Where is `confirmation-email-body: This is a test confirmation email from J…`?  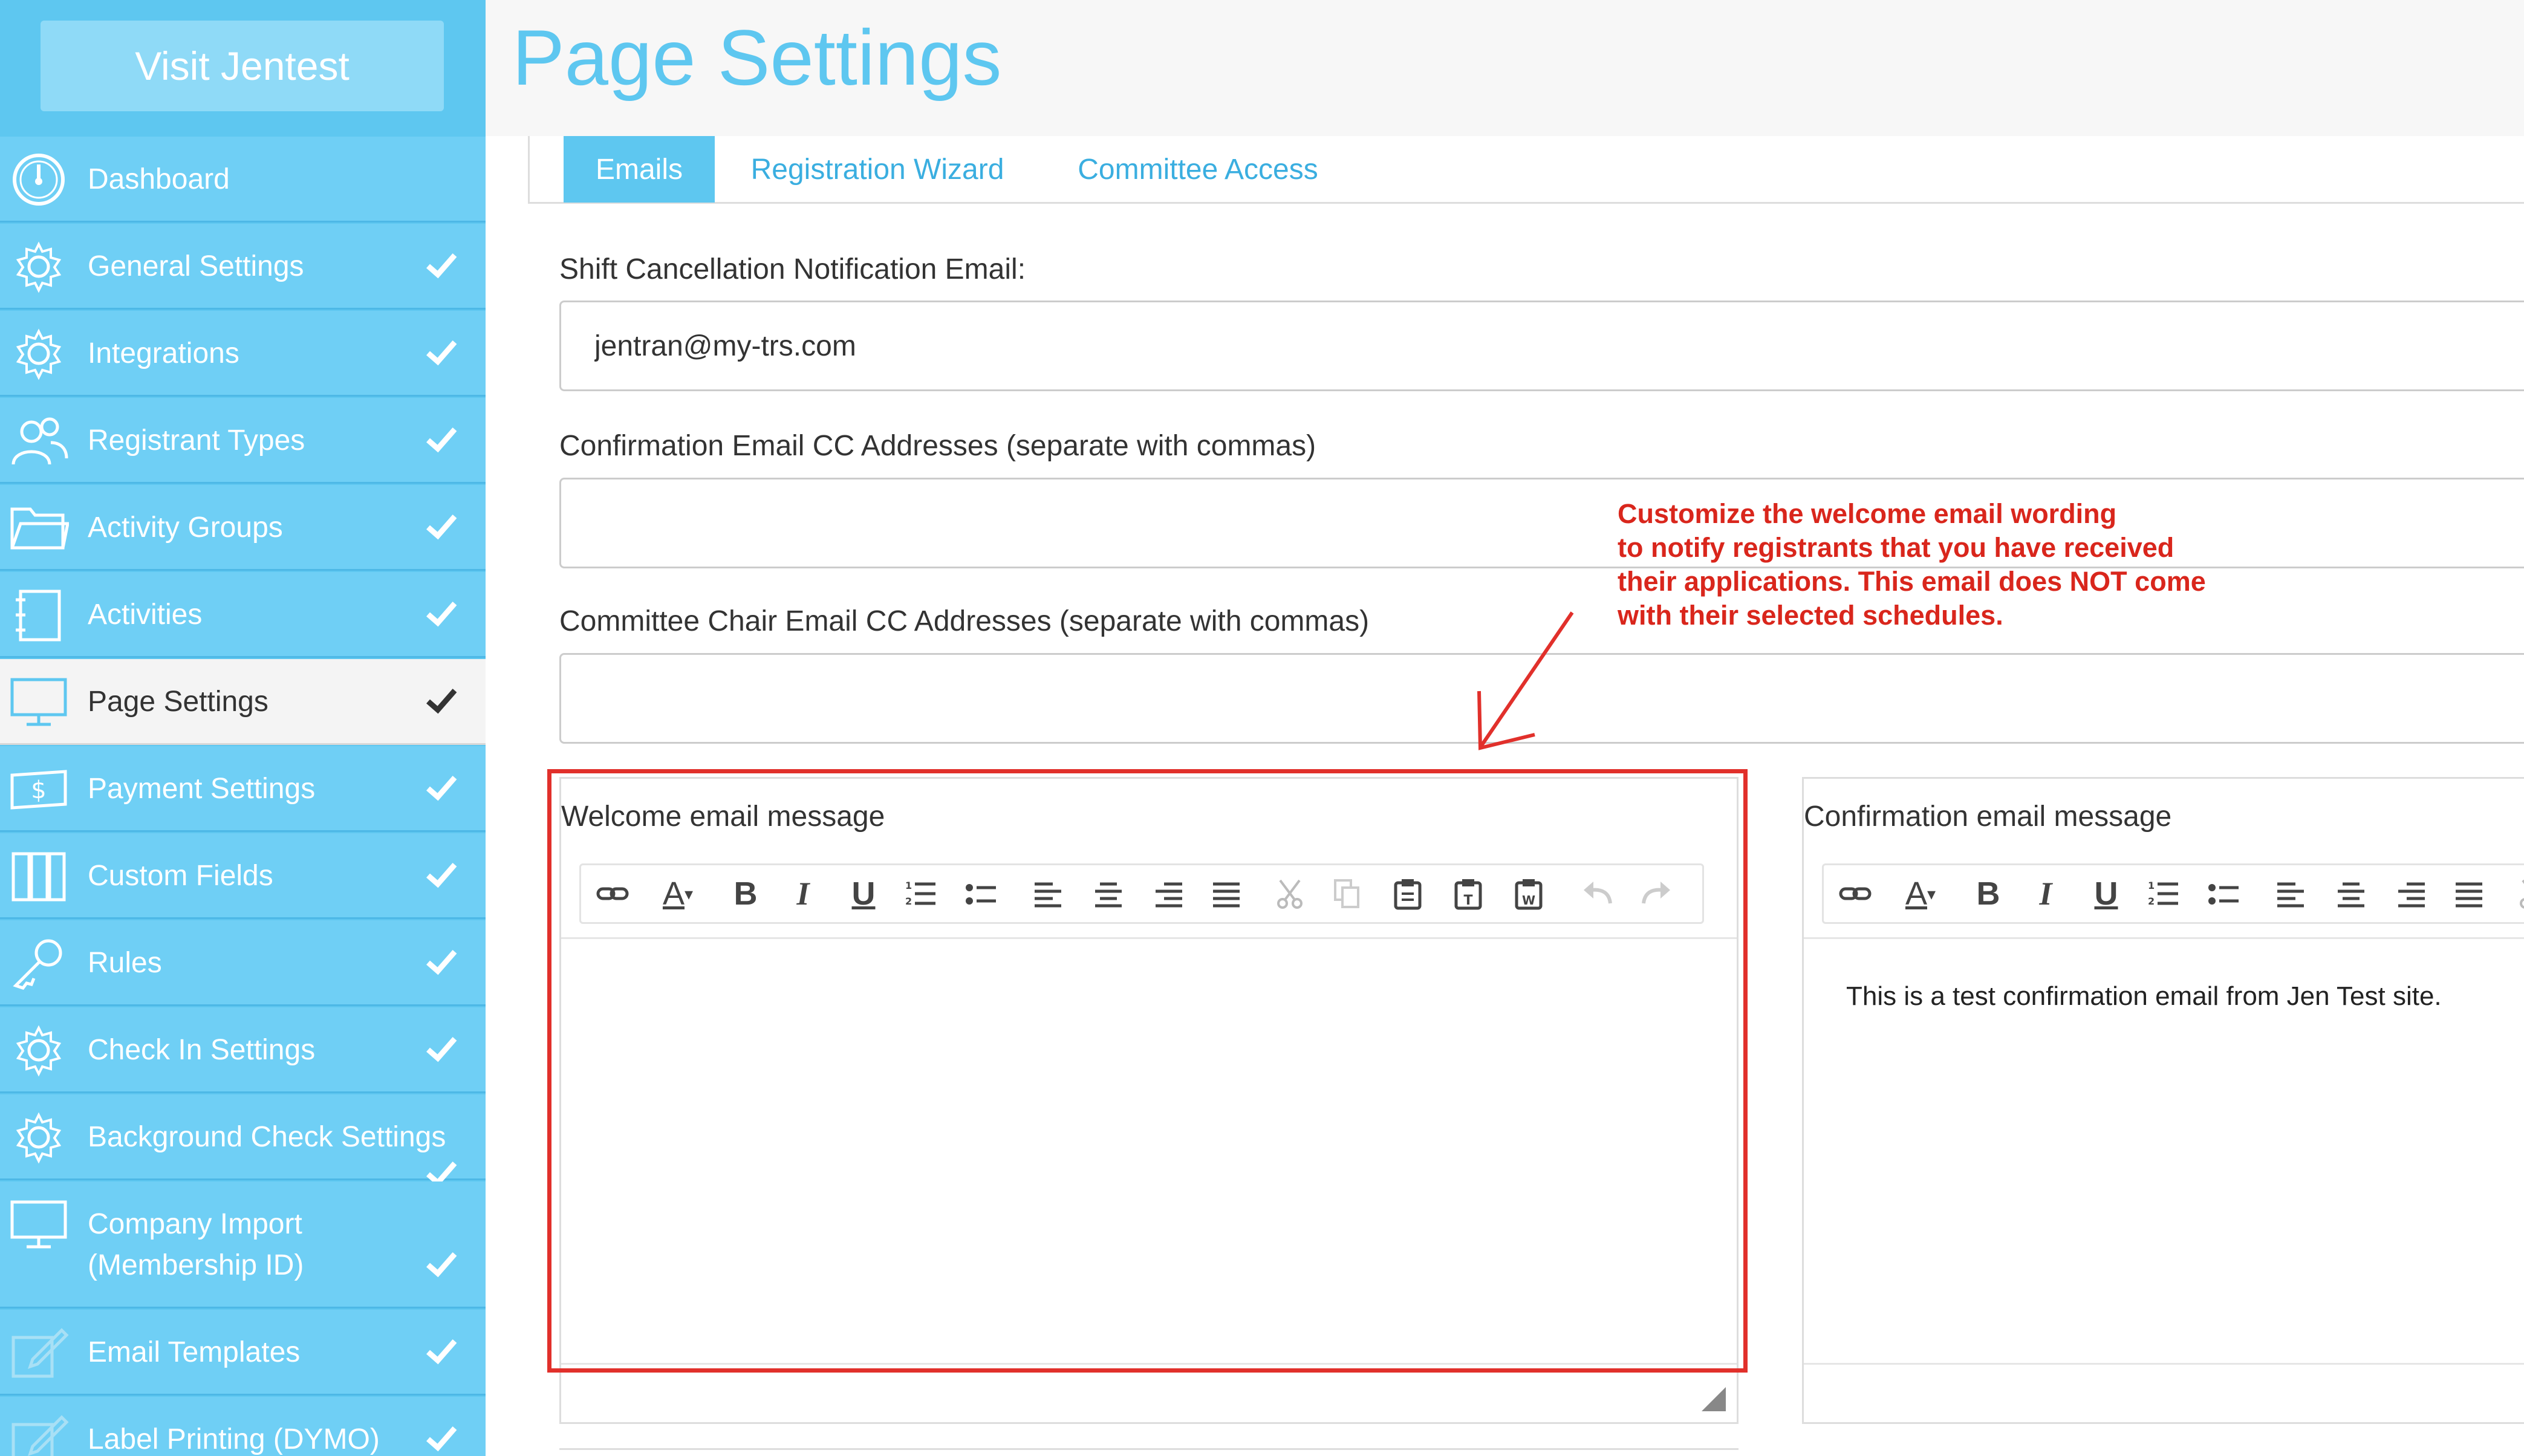
confirmation-email-body: This is a test confirmation email from J… is located at coordinates (2144, 996).